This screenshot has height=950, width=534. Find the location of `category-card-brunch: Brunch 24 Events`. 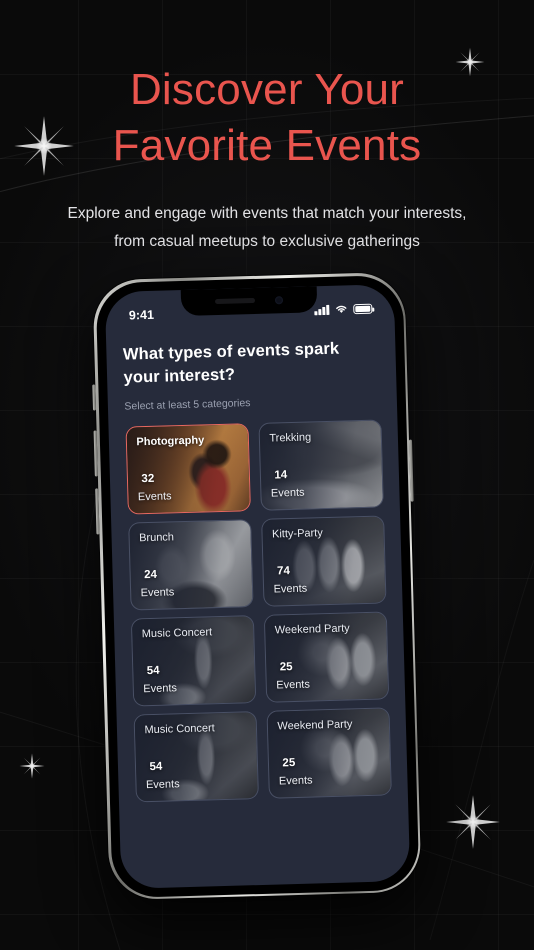

category-card-brunch: Brunch 24 Events is located at coordinates (190, 564).